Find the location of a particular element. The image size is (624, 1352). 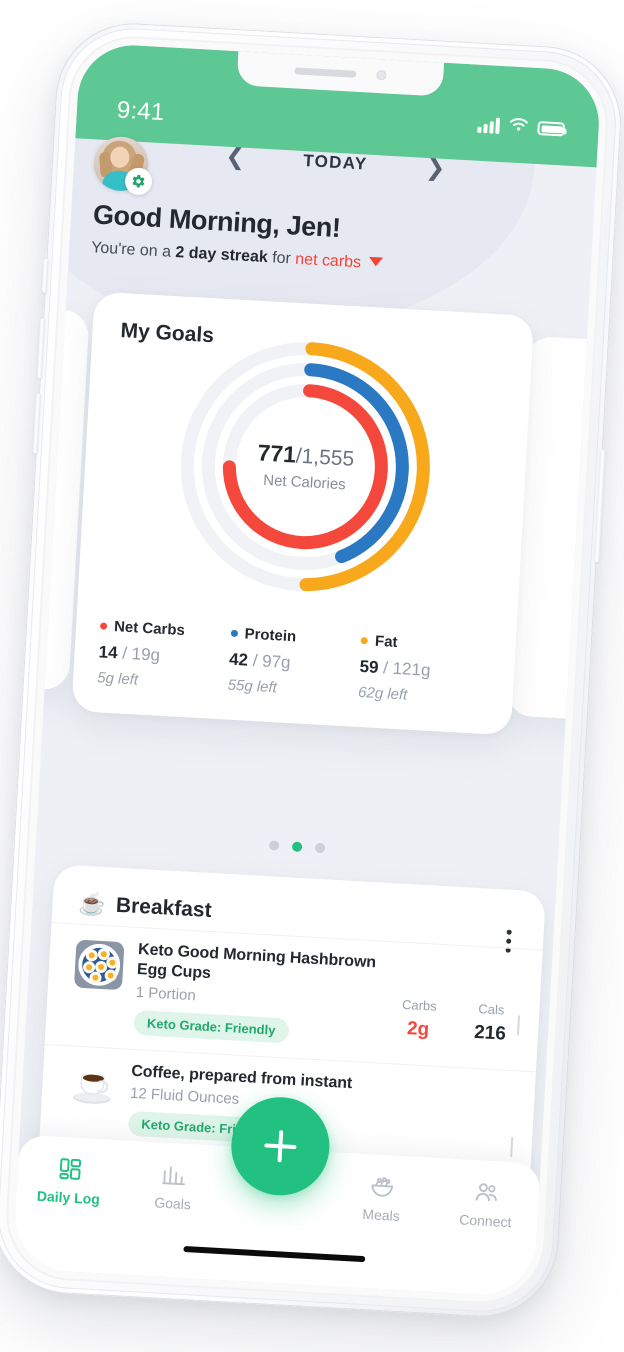

front-camera is located at coordinates (381, 75).